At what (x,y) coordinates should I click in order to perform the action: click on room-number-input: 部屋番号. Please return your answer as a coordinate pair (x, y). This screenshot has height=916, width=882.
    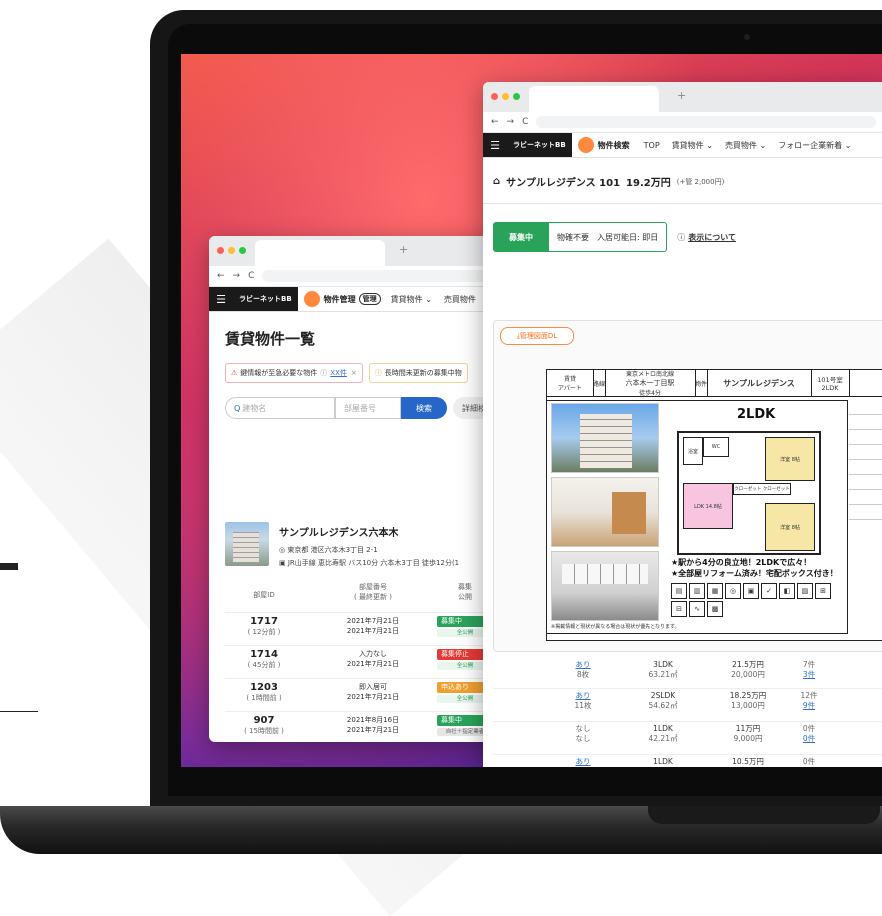
    Looking at the image, I should click on (368, 408).